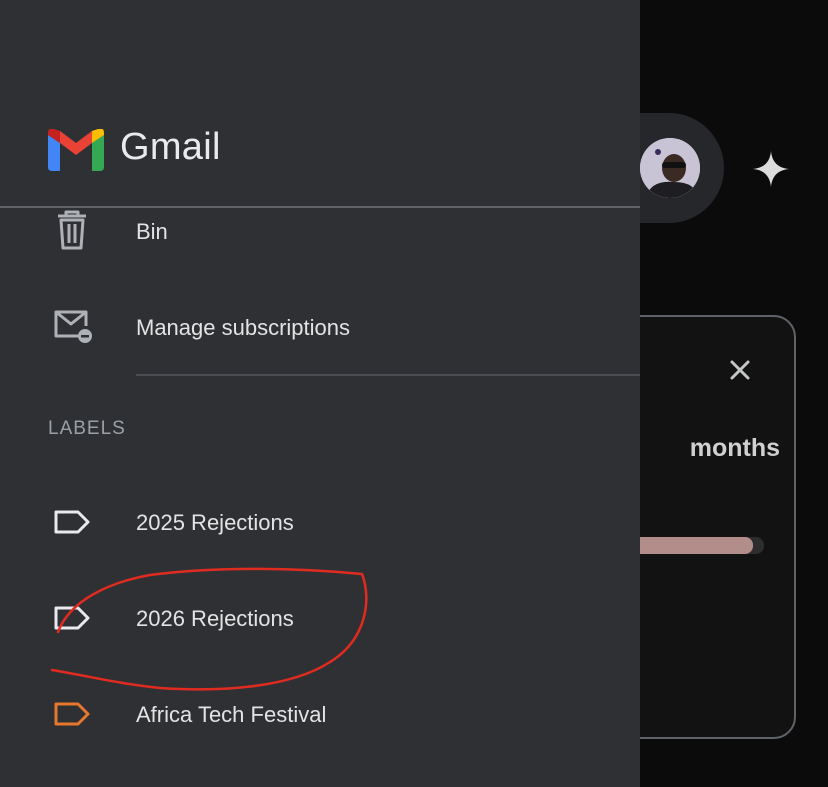 The image size is (828, 787). I want to click on drawer-item-manage-subscriptions: Manage subscriptions, so click(320, 326).